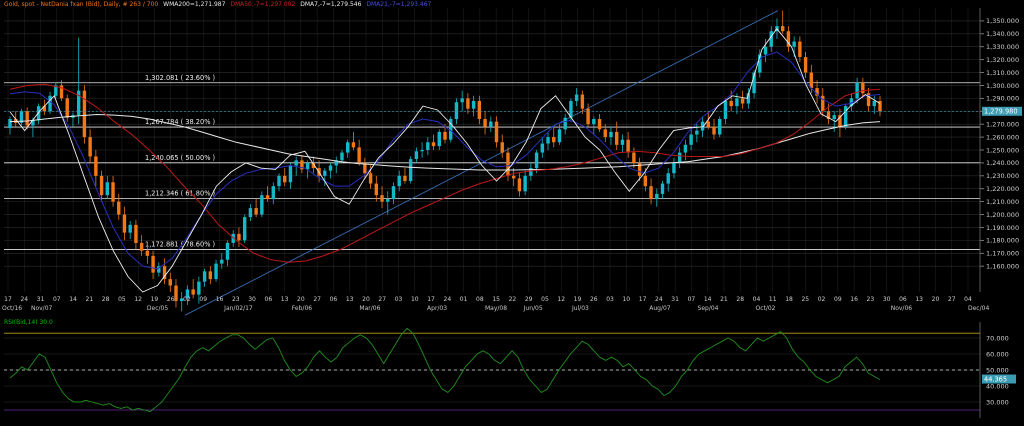 This screenshot has height=426, width=1024. I want to click on y-tick-label: 1,220.000, so click(1002, 189).